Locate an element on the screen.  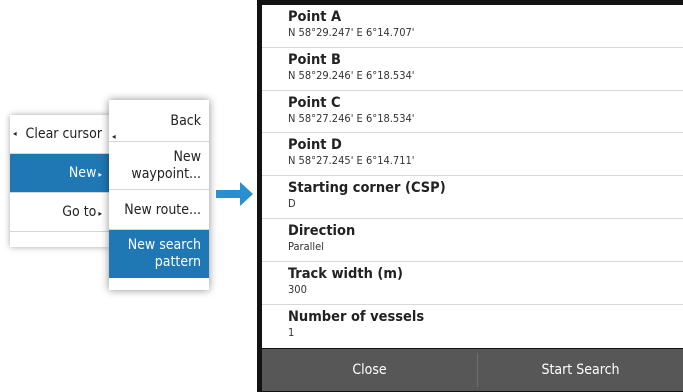
field-label: Number of vessels is located at coordinates (356, 316).